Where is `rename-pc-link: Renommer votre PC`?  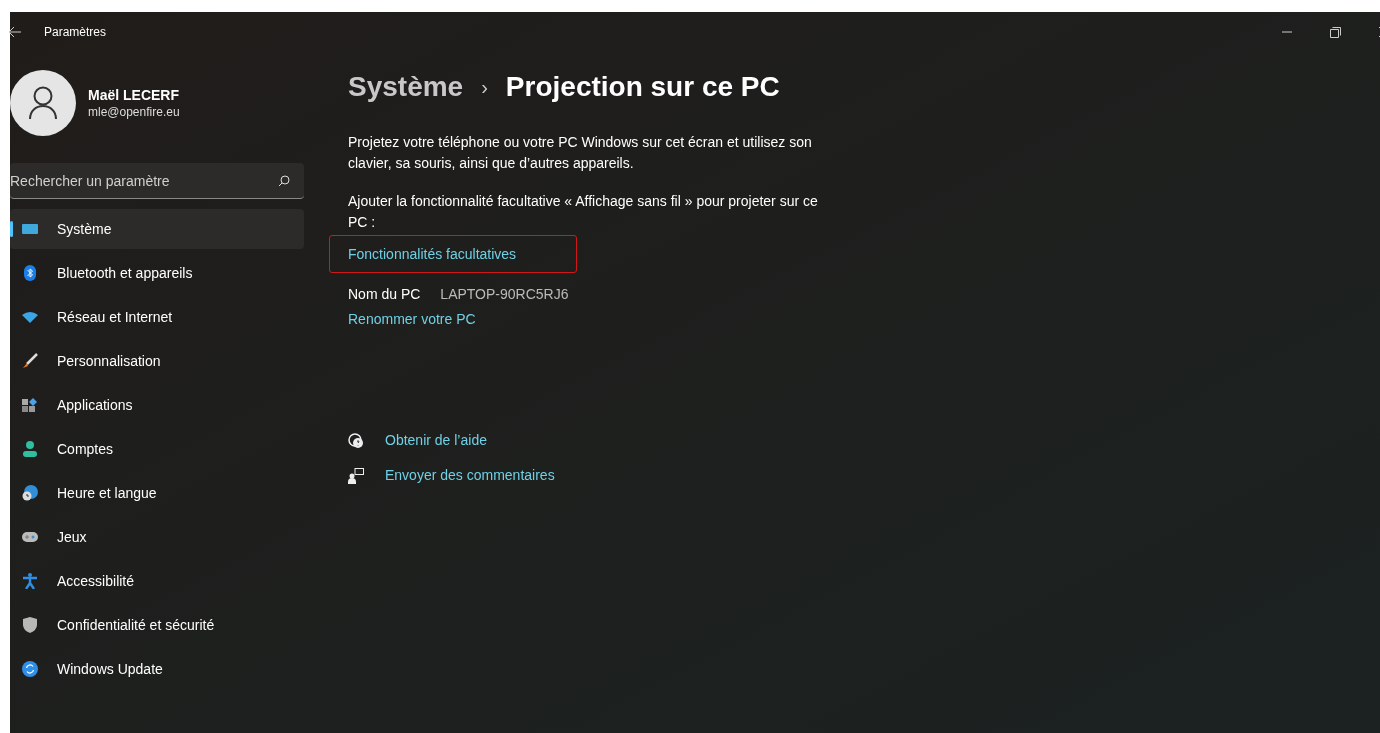 rename-pc-link: Renommer votre PC is located at coordinates (412, 319).